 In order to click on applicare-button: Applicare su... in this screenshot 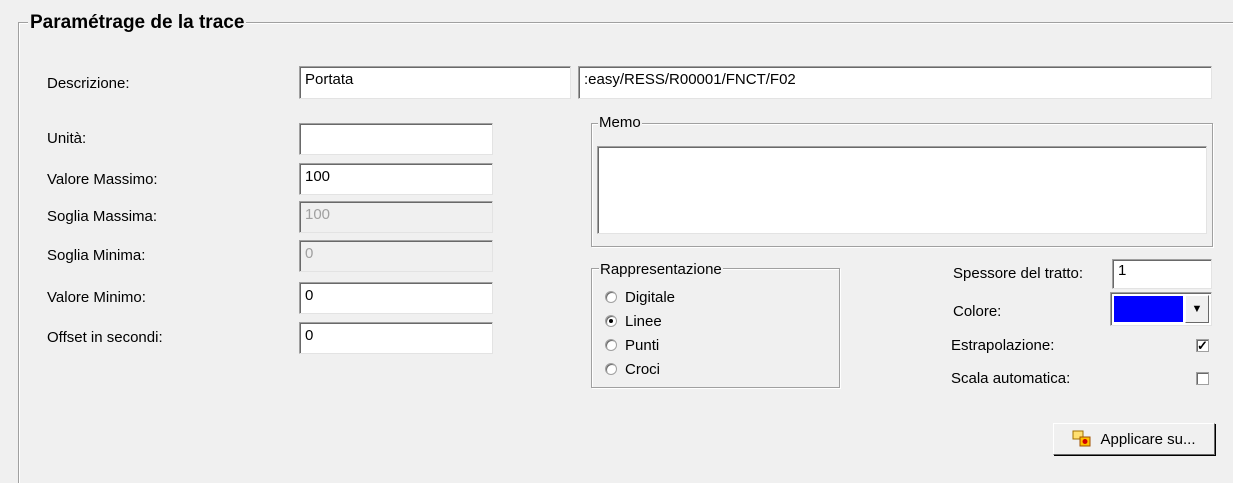, I will do `click(1134, 439)`.